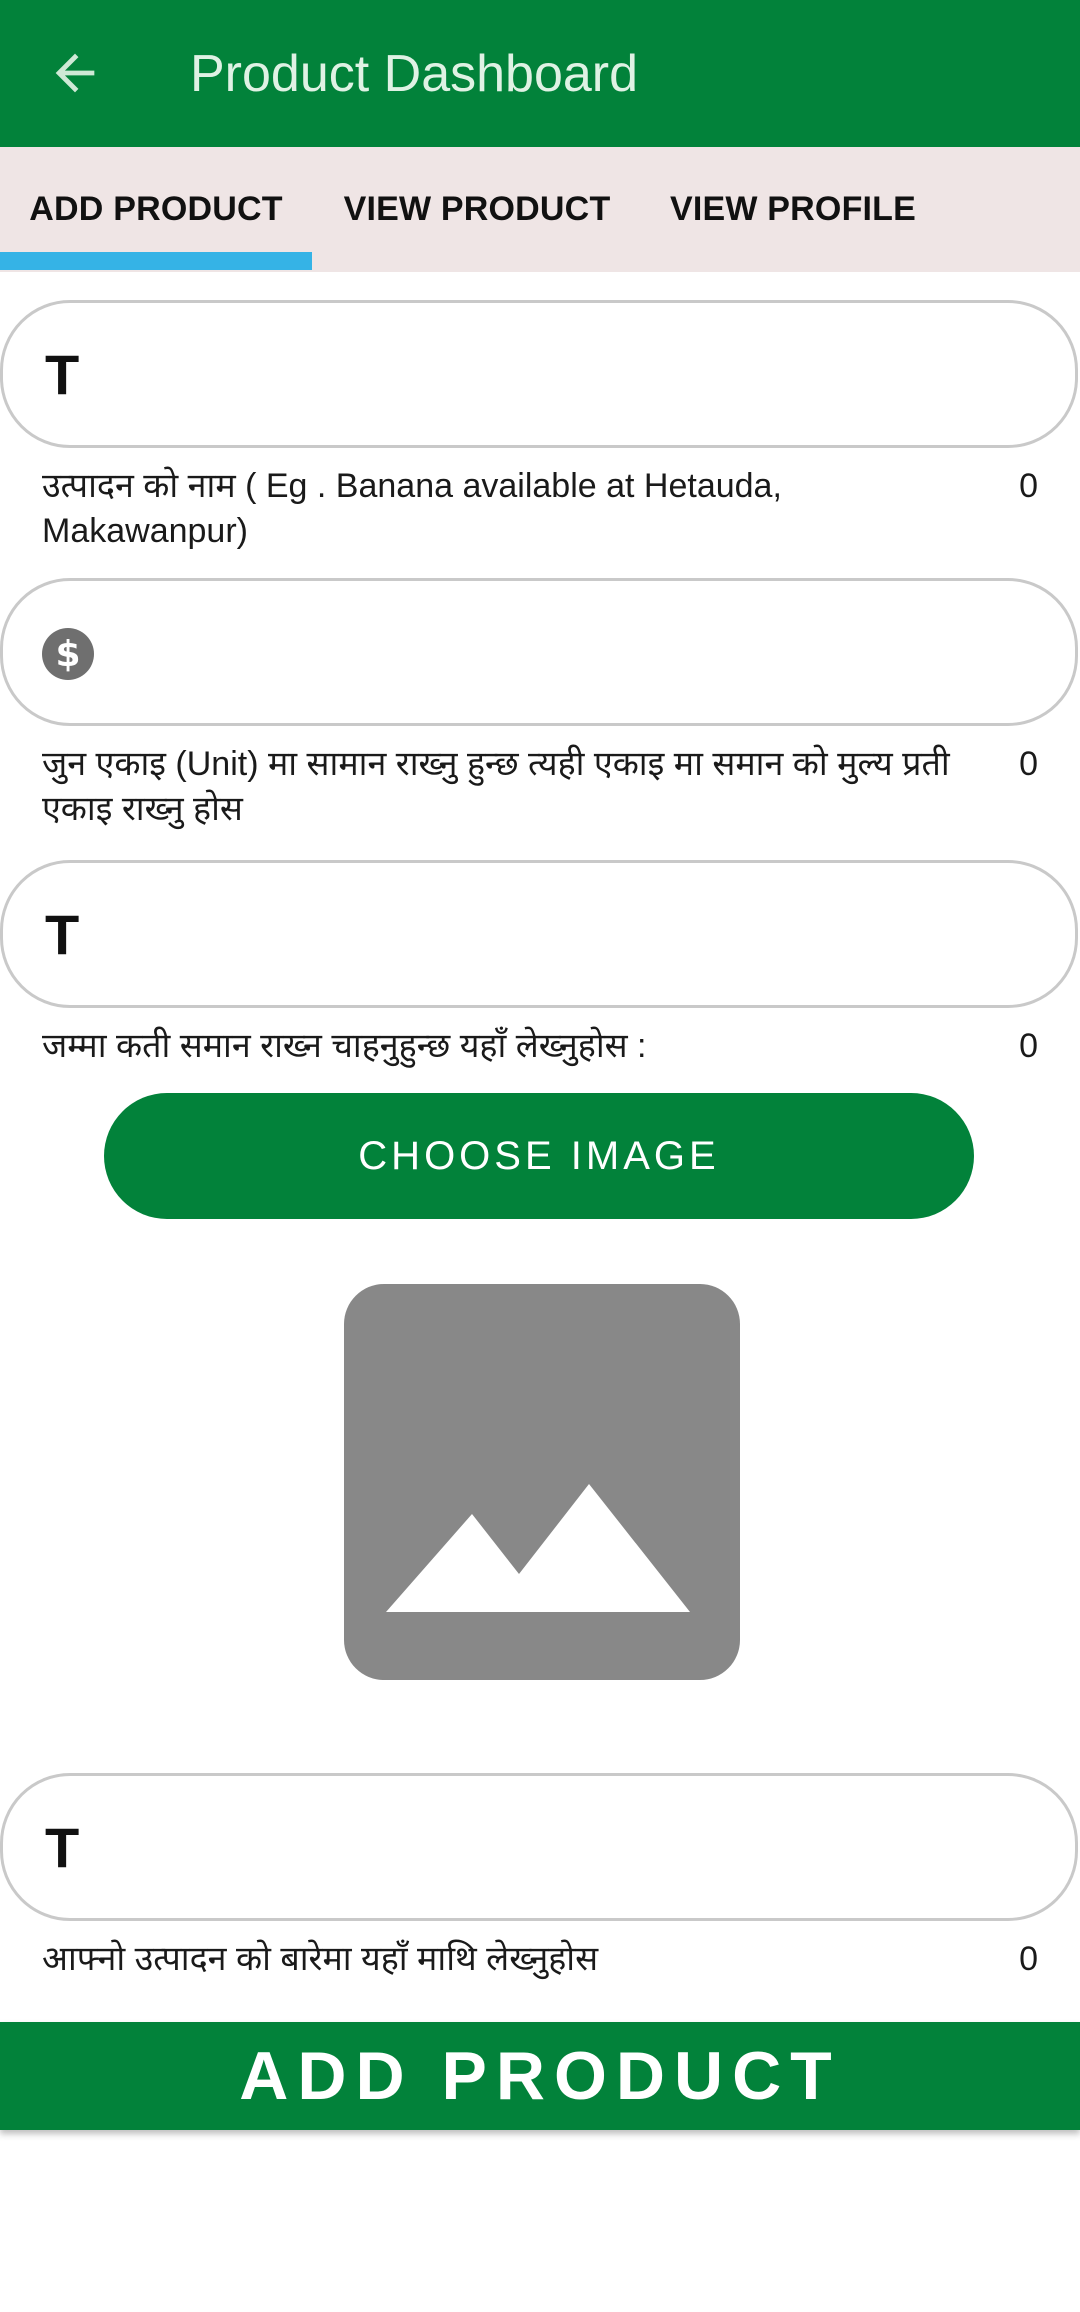 The image size is (1080, 2312). What do you see at coordinates (414, 74) in the screenshot?
I see `page-title: Product Dashboard` at bounding box center [414, 74].